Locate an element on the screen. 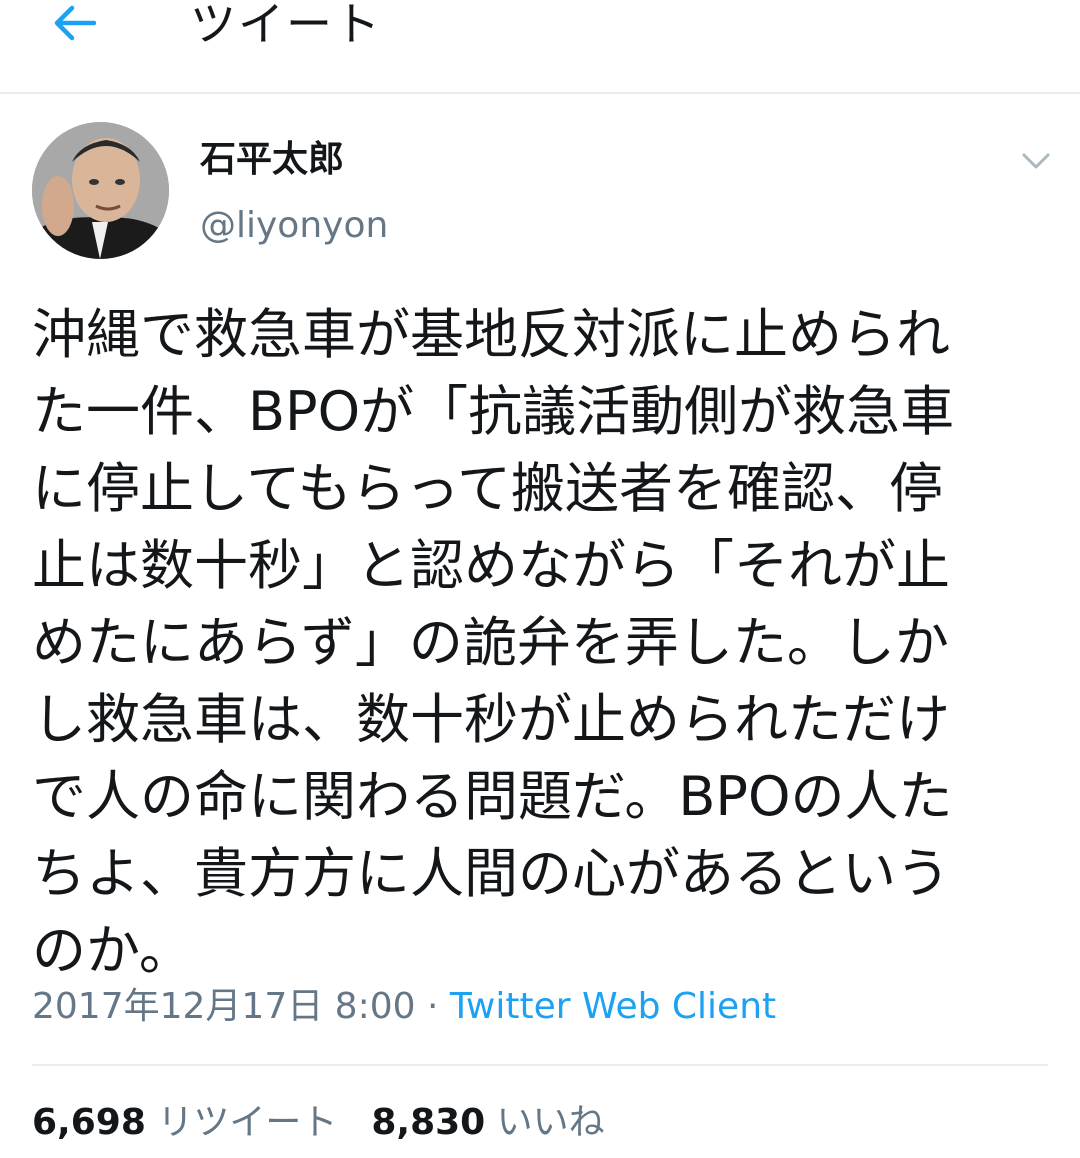 This screenshot has height=1158, width=1080. tweet-text-line: た一件、BPOが「抗議活動側が救急車 is located at coordinates (493, 411).